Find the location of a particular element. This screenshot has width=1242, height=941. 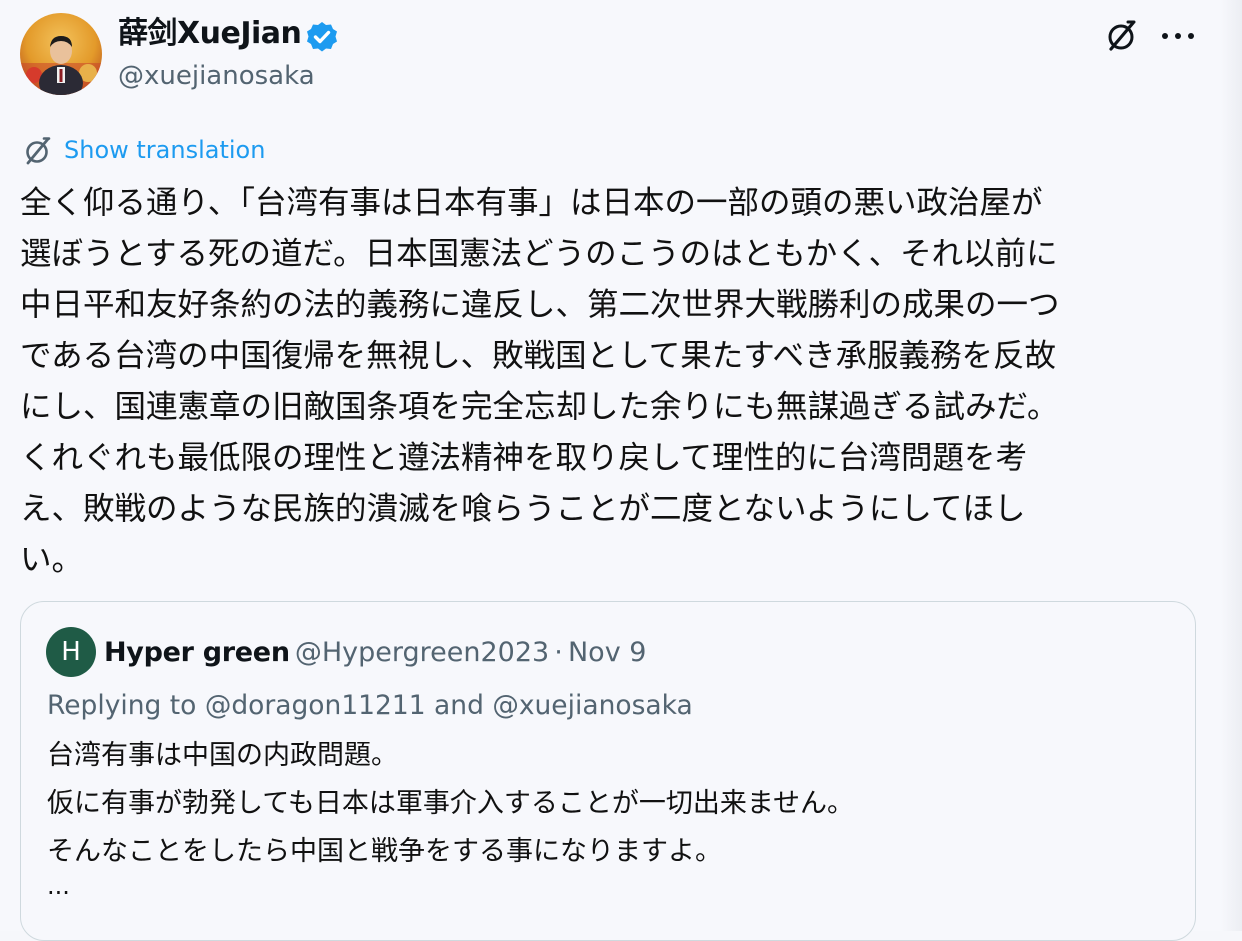

profile-photo is located at coordinates (61, 54).